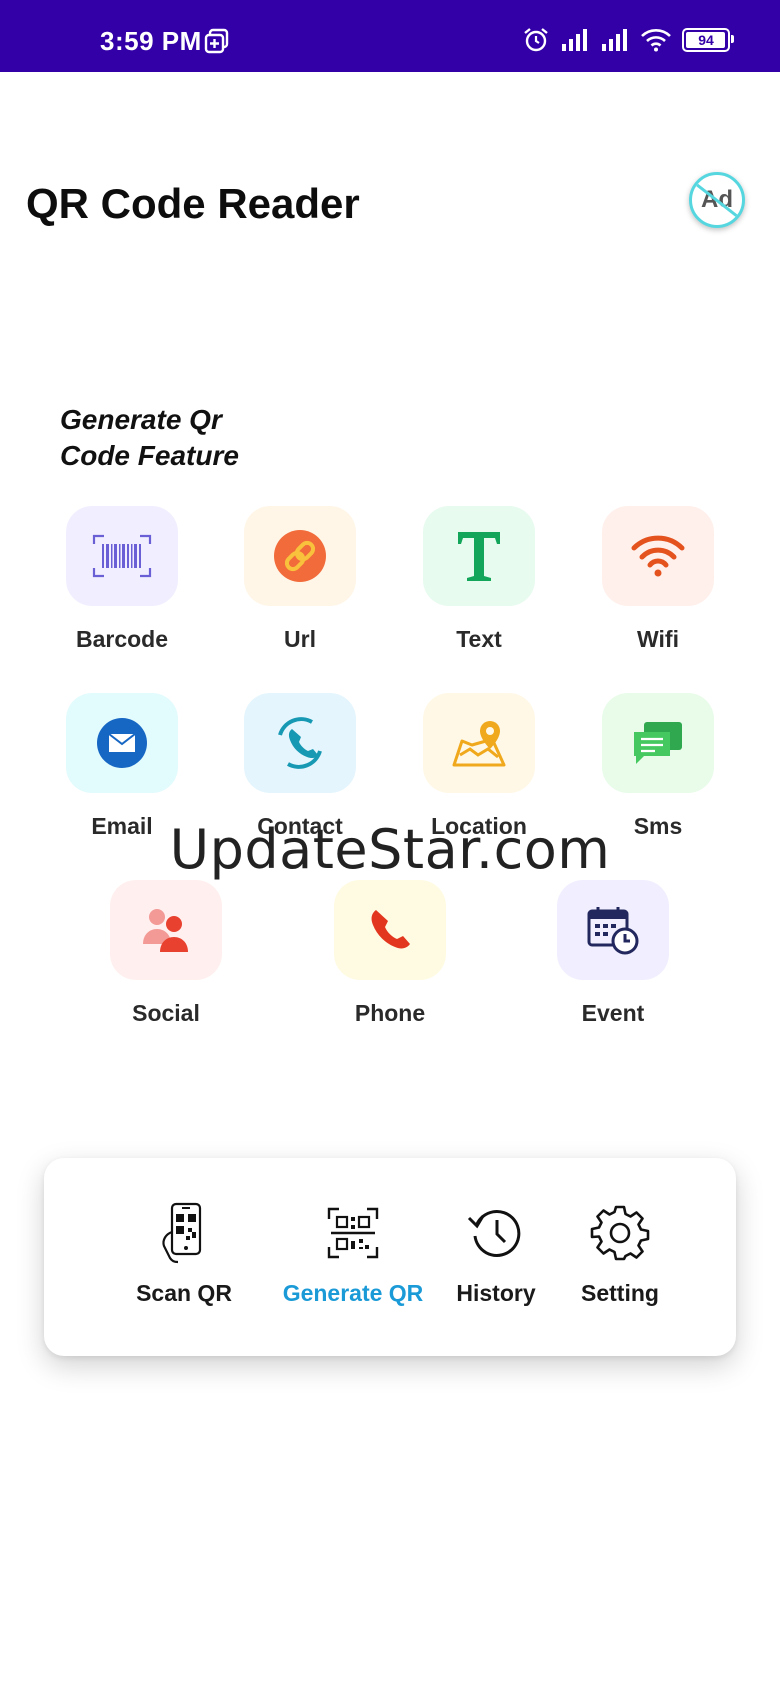 This screenshot has height=1690, width=780. Describe the element at coordinates (184, 1233) in the screenshot. I see `scan-phone-icon` at that location.